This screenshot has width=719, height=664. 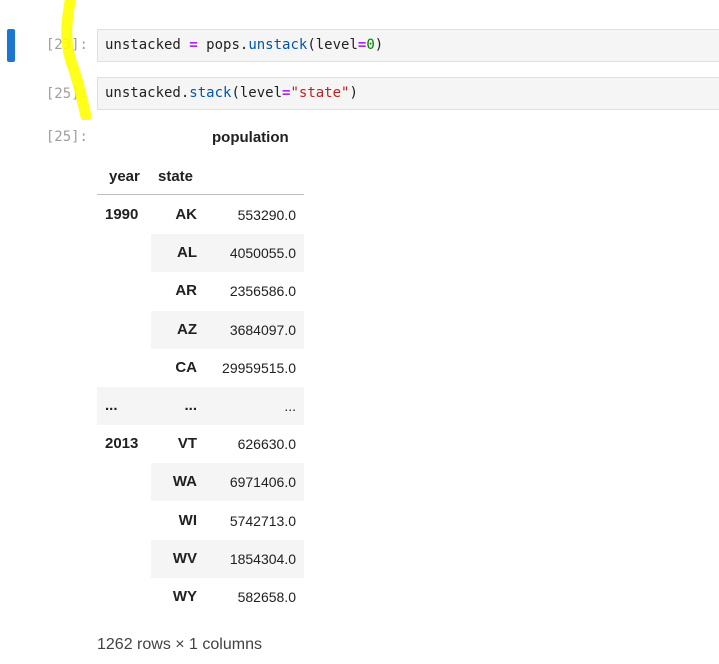 I want to click on dataframe-shape-footer: 1262 rows × 1 columns, so click(x=179, y=644).